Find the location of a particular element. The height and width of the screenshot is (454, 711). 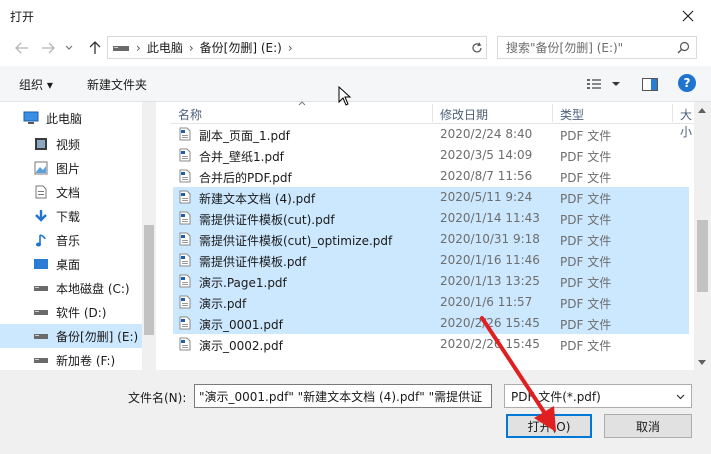

sidebar-item-entry: 文档 is located at coordinates (71, 192).